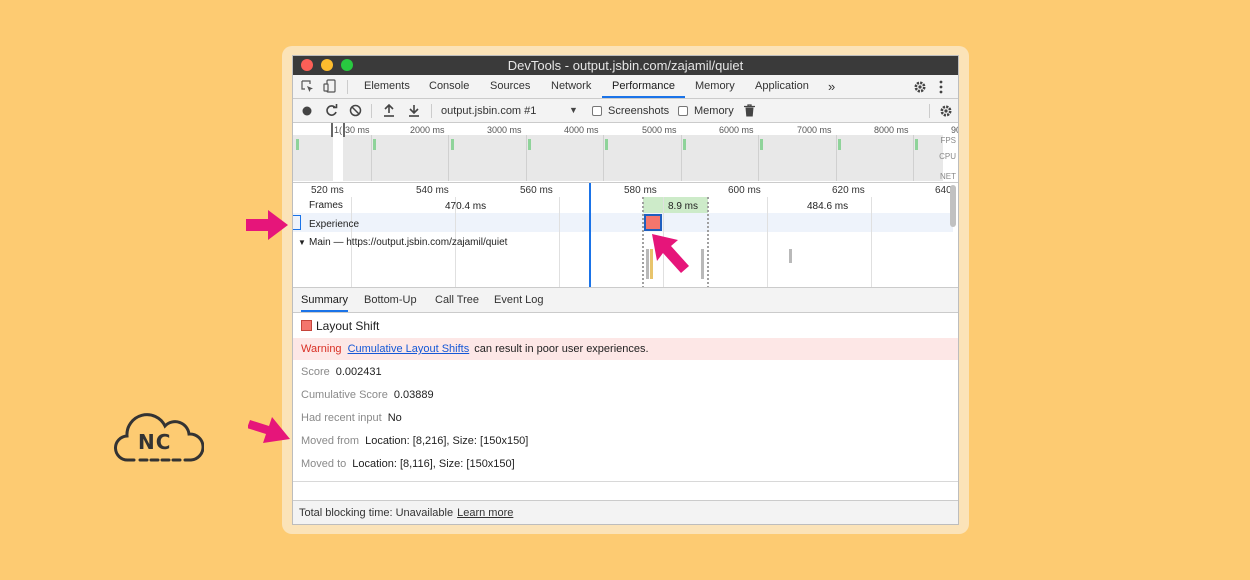 This screenshot has width=1250, height=580. Describe the element at coordinates (920, 88) in the screenshot. I see `gear-icon` at that location.